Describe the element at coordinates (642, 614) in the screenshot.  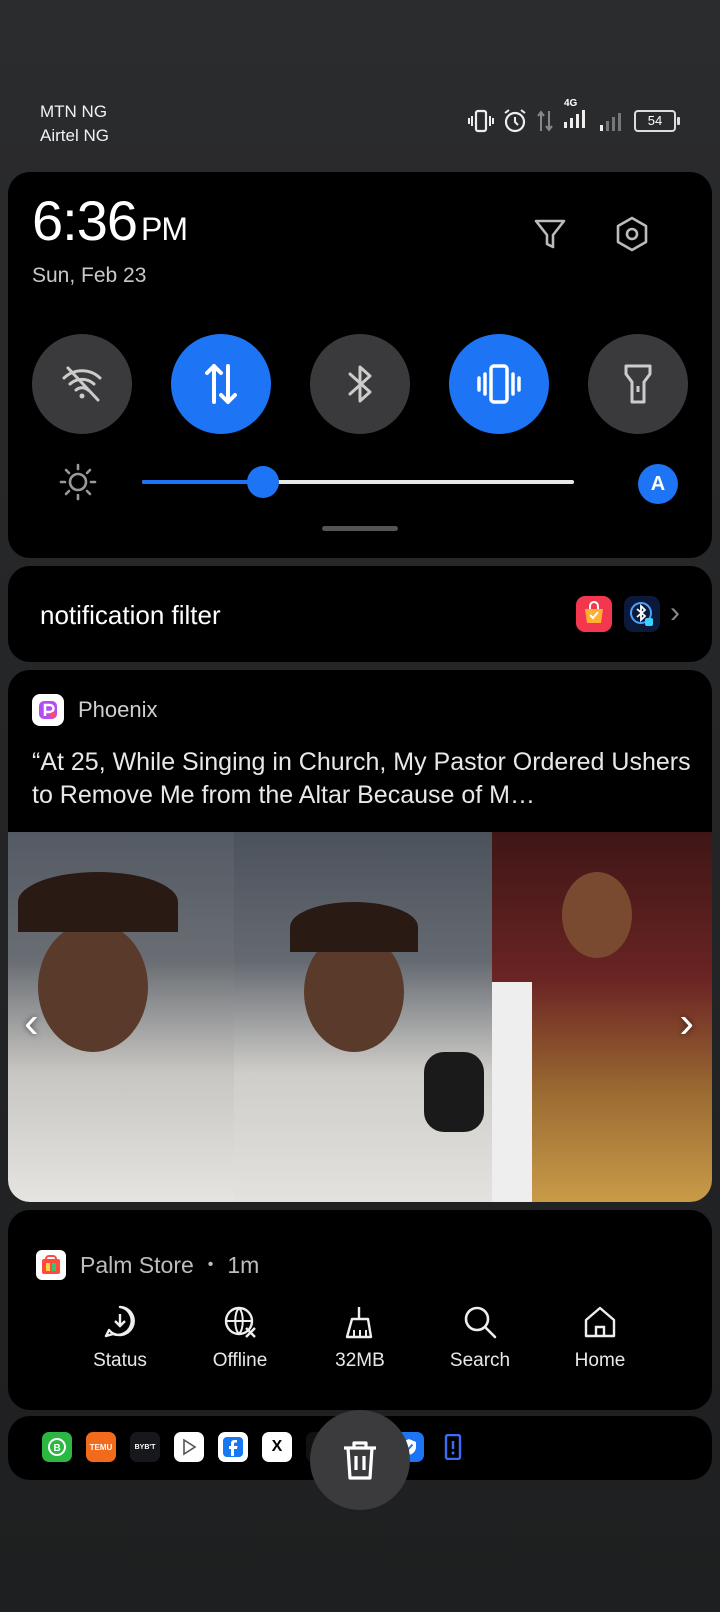
I see `bluetooth-badge-icon` at that location.